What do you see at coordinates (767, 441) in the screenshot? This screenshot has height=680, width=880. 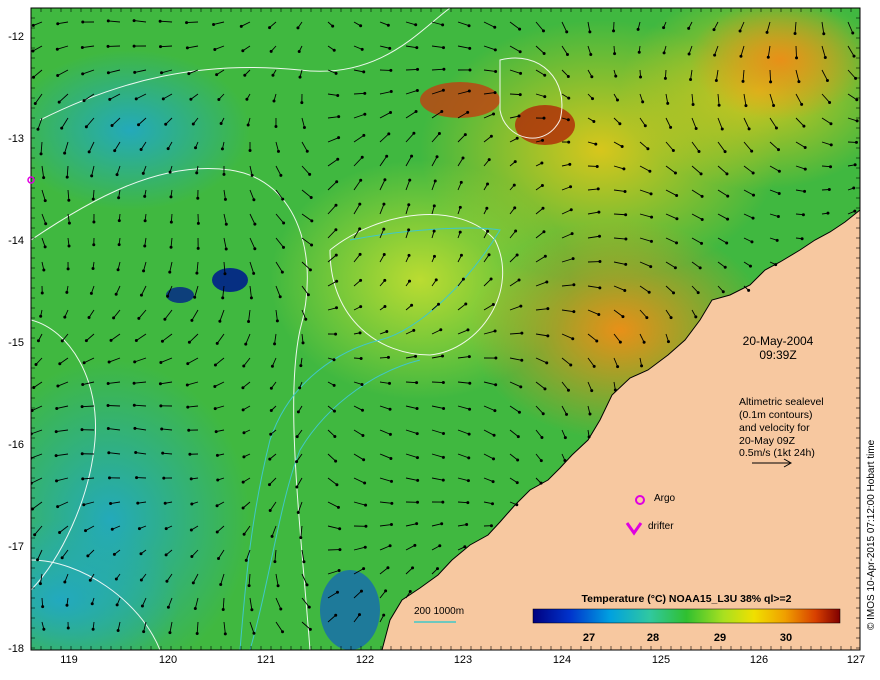 I see `alt-line-4: 20-May 09Z` at bounding box center [767, 441].